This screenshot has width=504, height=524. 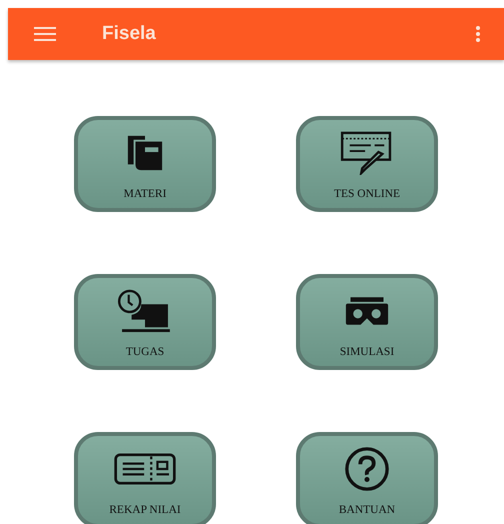 I want to click on menu-tile: SIMULASI, so click(x=367, y=322).